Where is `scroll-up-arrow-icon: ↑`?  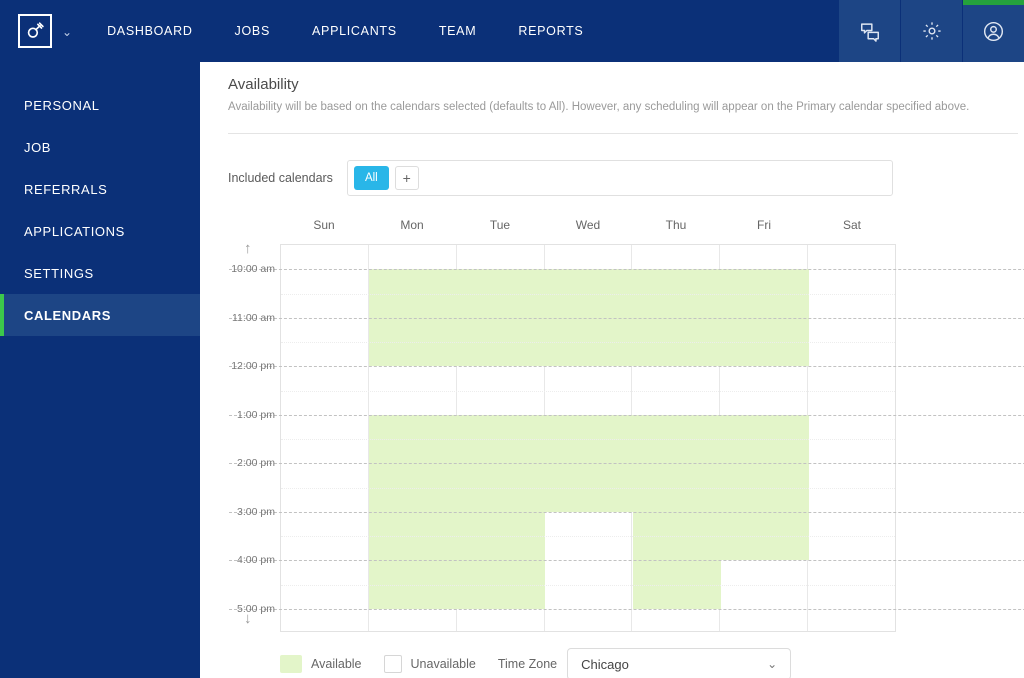
scroll-up-arrow-icon: ↑ is located at coordinates (248, 248).